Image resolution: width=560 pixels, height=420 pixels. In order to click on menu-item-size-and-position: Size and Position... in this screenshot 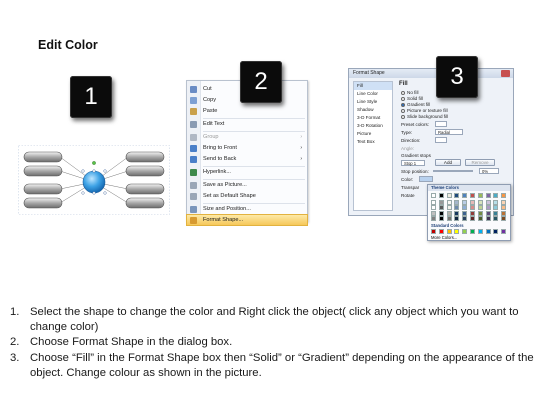, I will do `click(247, 209)`.